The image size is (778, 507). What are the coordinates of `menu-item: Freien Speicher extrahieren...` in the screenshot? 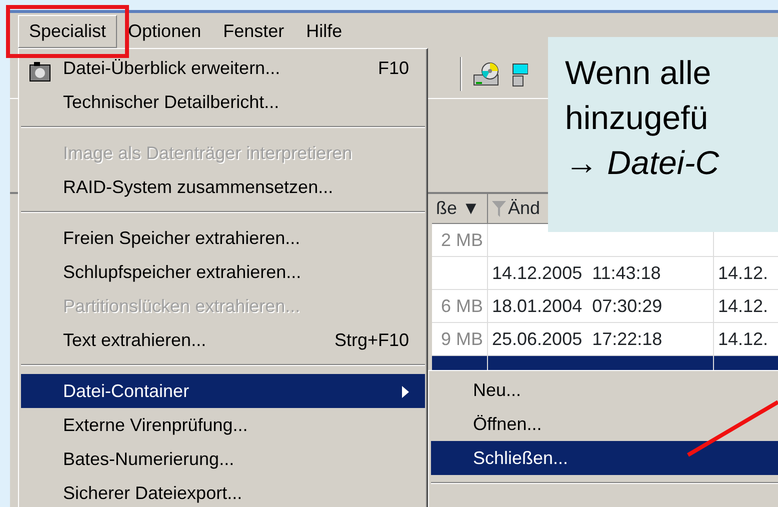 It's located at (223, 238).